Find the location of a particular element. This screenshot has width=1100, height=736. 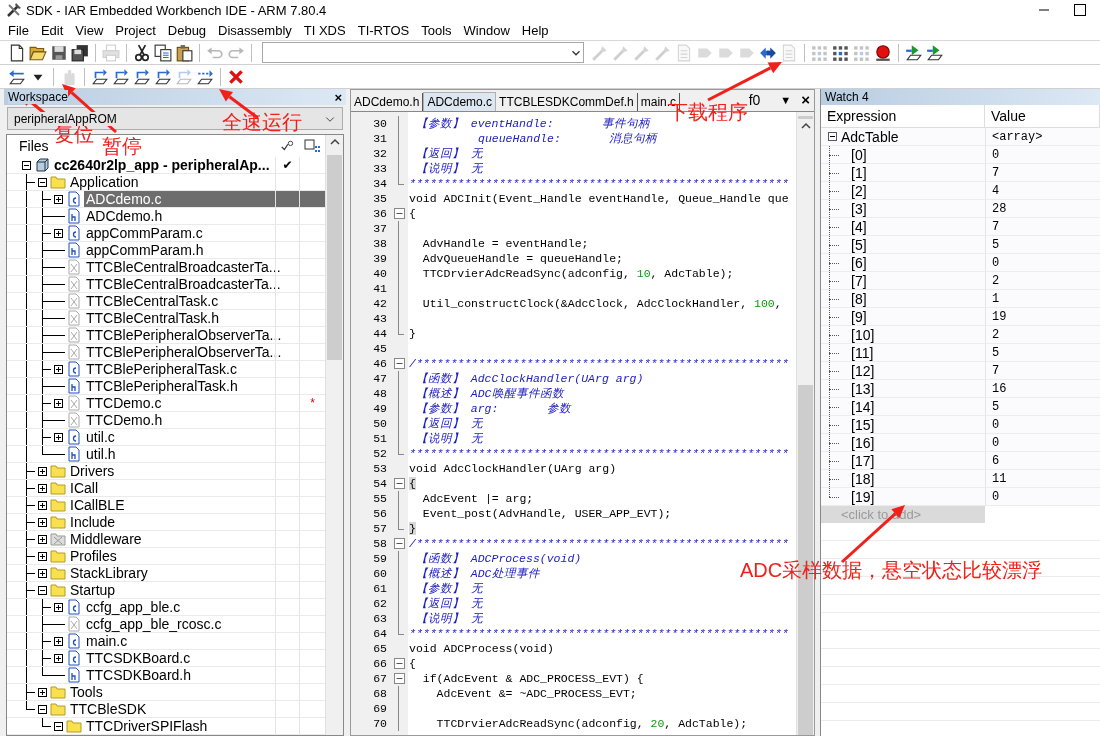

menu-item: Window is located at coordinates (486, 30).